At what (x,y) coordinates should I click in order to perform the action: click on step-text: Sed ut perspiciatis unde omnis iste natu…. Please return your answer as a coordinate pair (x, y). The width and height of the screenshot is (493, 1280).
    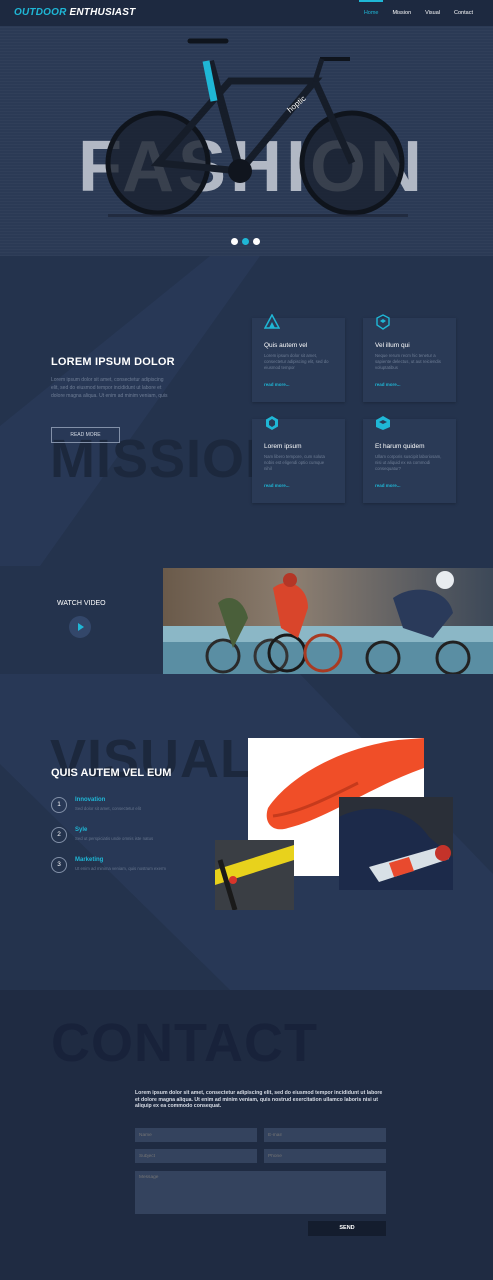
    Looking at the image, I should click on (114, 838).